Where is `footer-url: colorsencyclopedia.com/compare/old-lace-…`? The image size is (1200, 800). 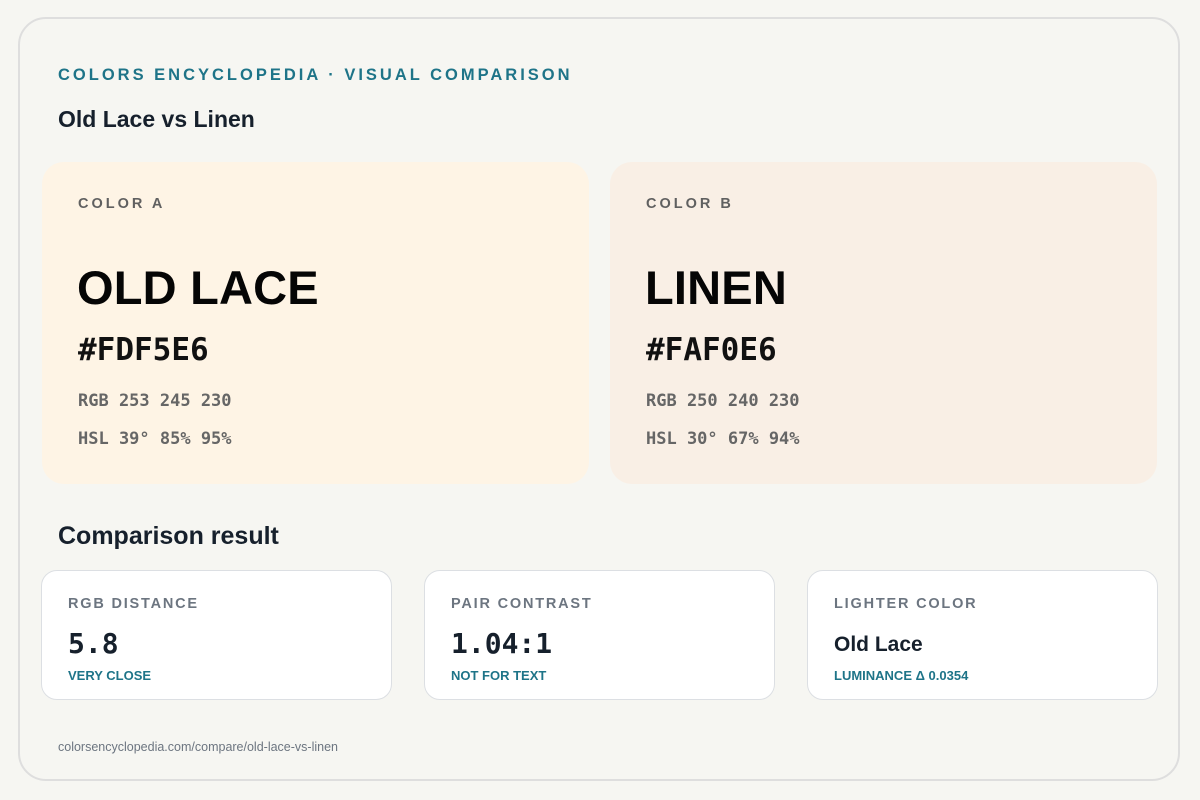 footer-url: colorsencyclopedia.com/compare/old-lace-… is located at coordinates (198, 747).